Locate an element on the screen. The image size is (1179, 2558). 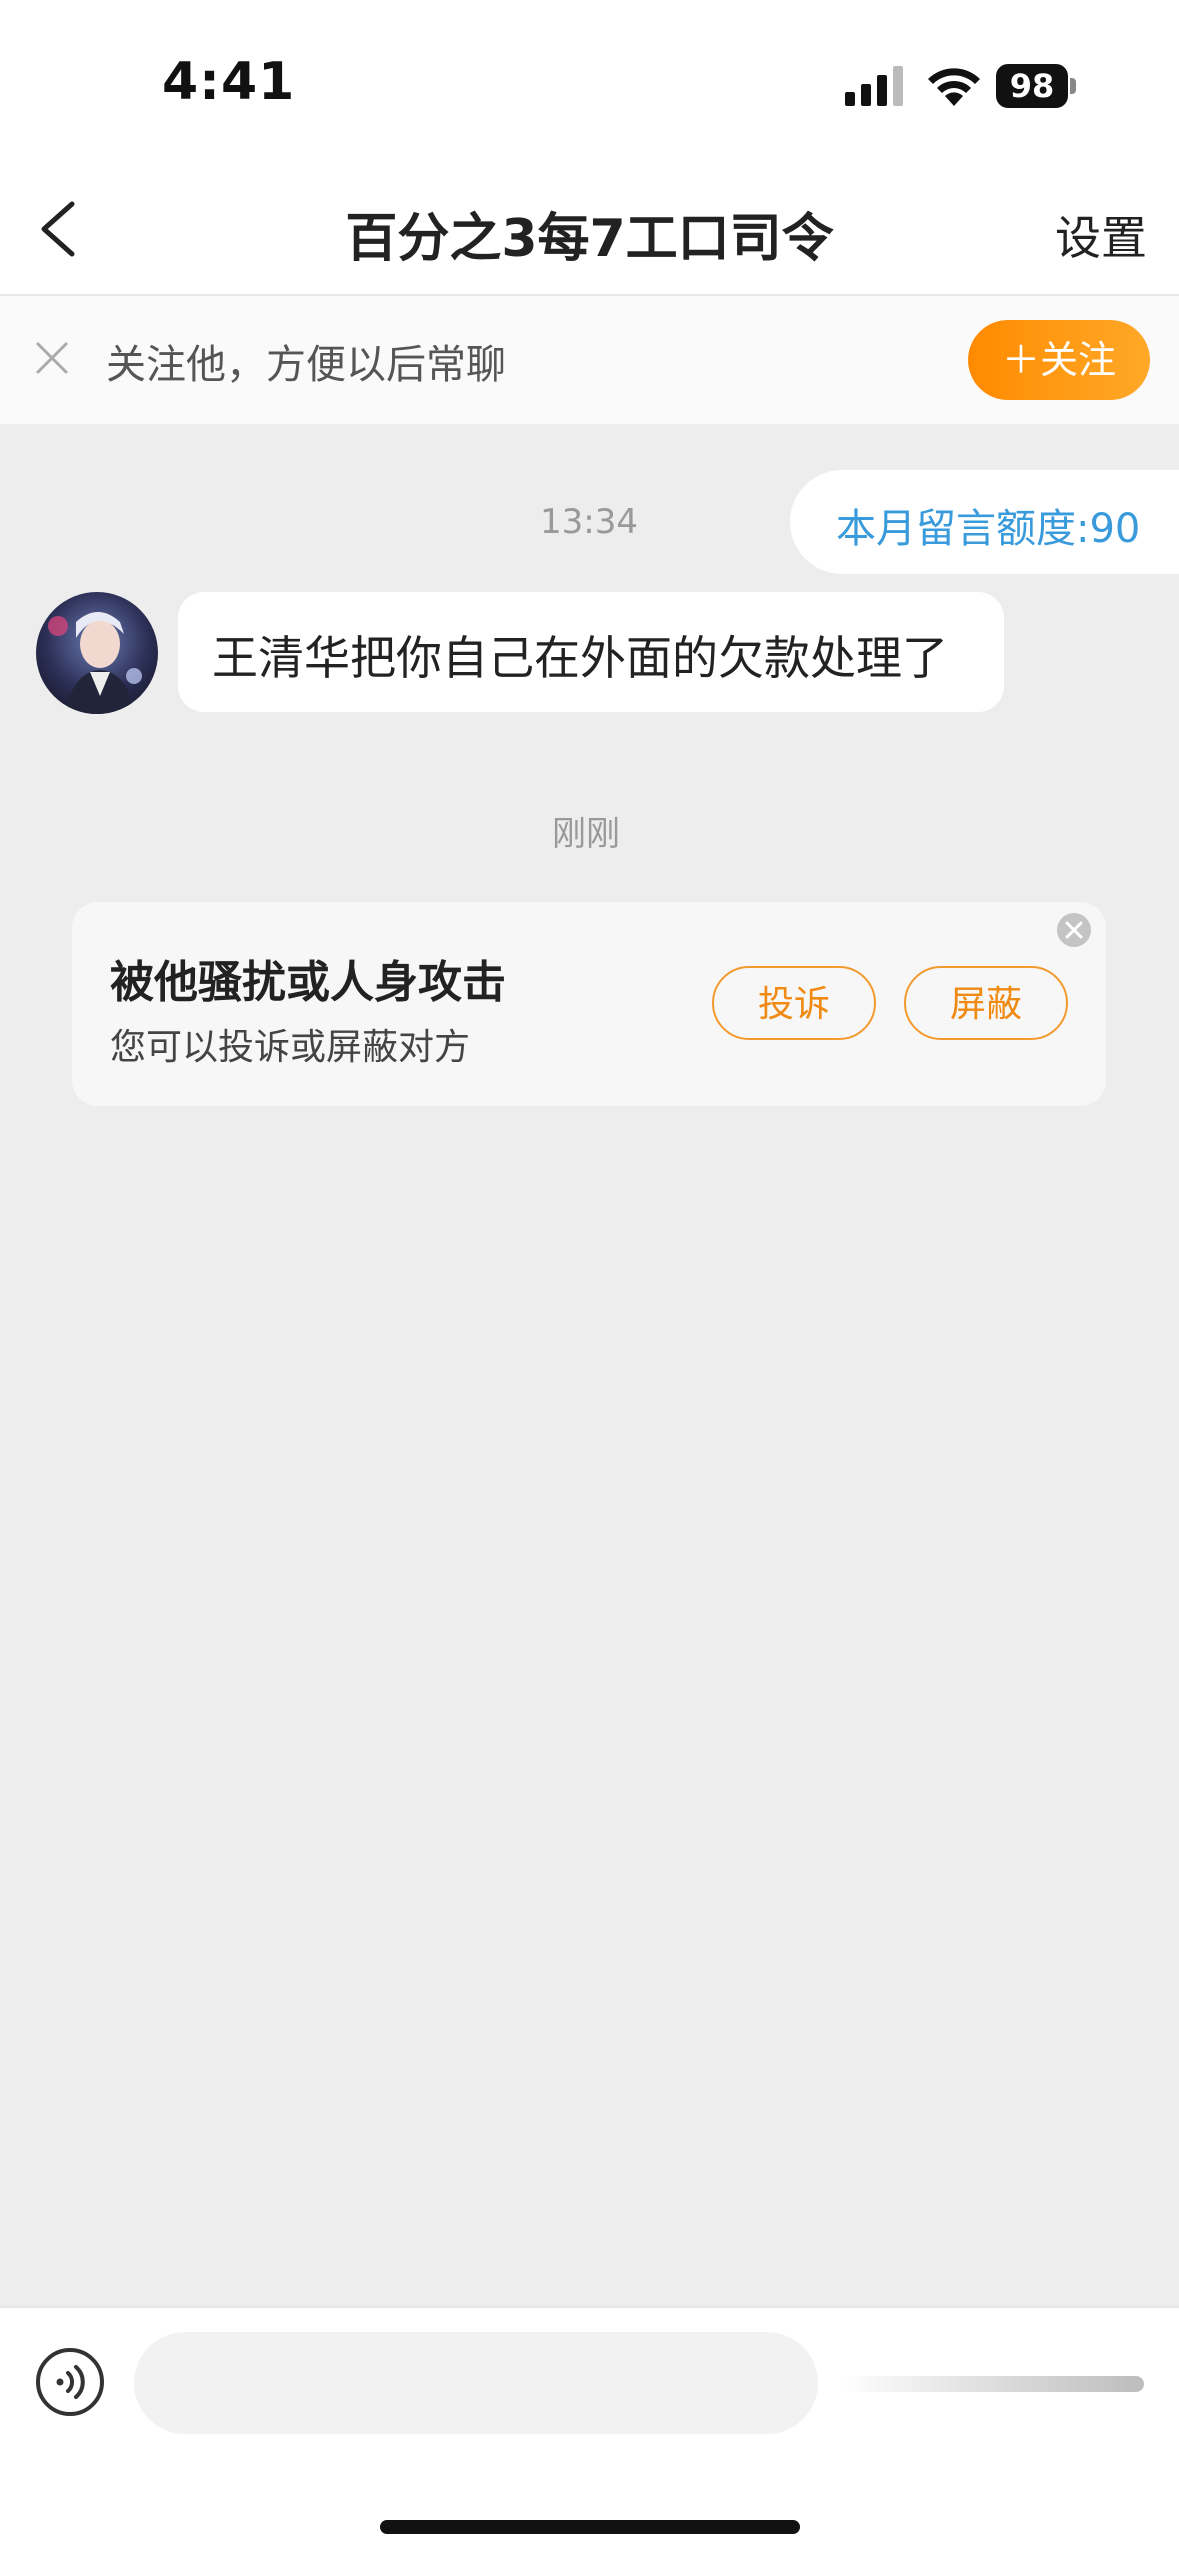
avatar-image is located at coordinates (97, 653).